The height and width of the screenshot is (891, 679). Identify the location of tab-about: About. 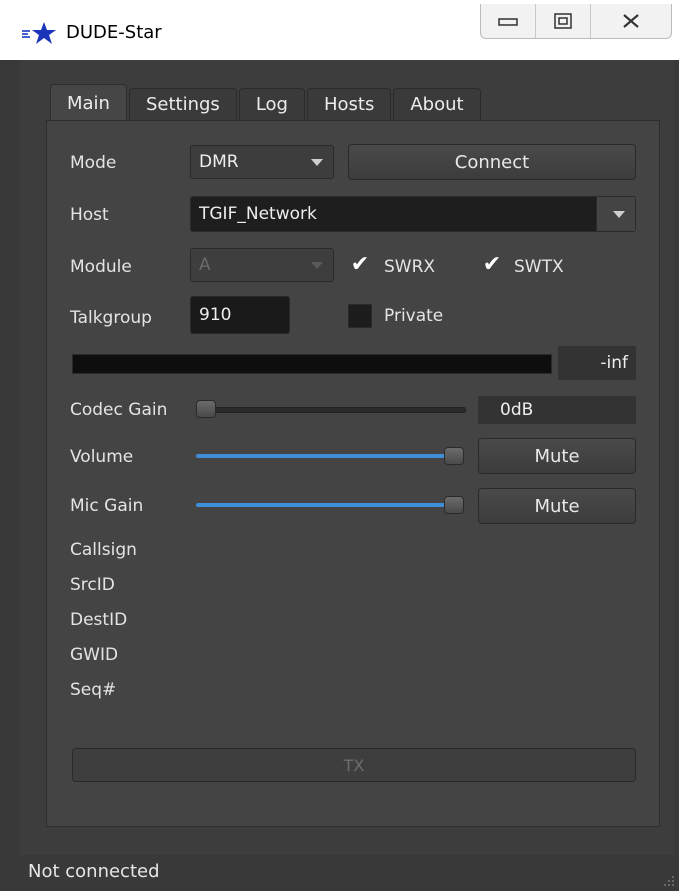
(437, 104).